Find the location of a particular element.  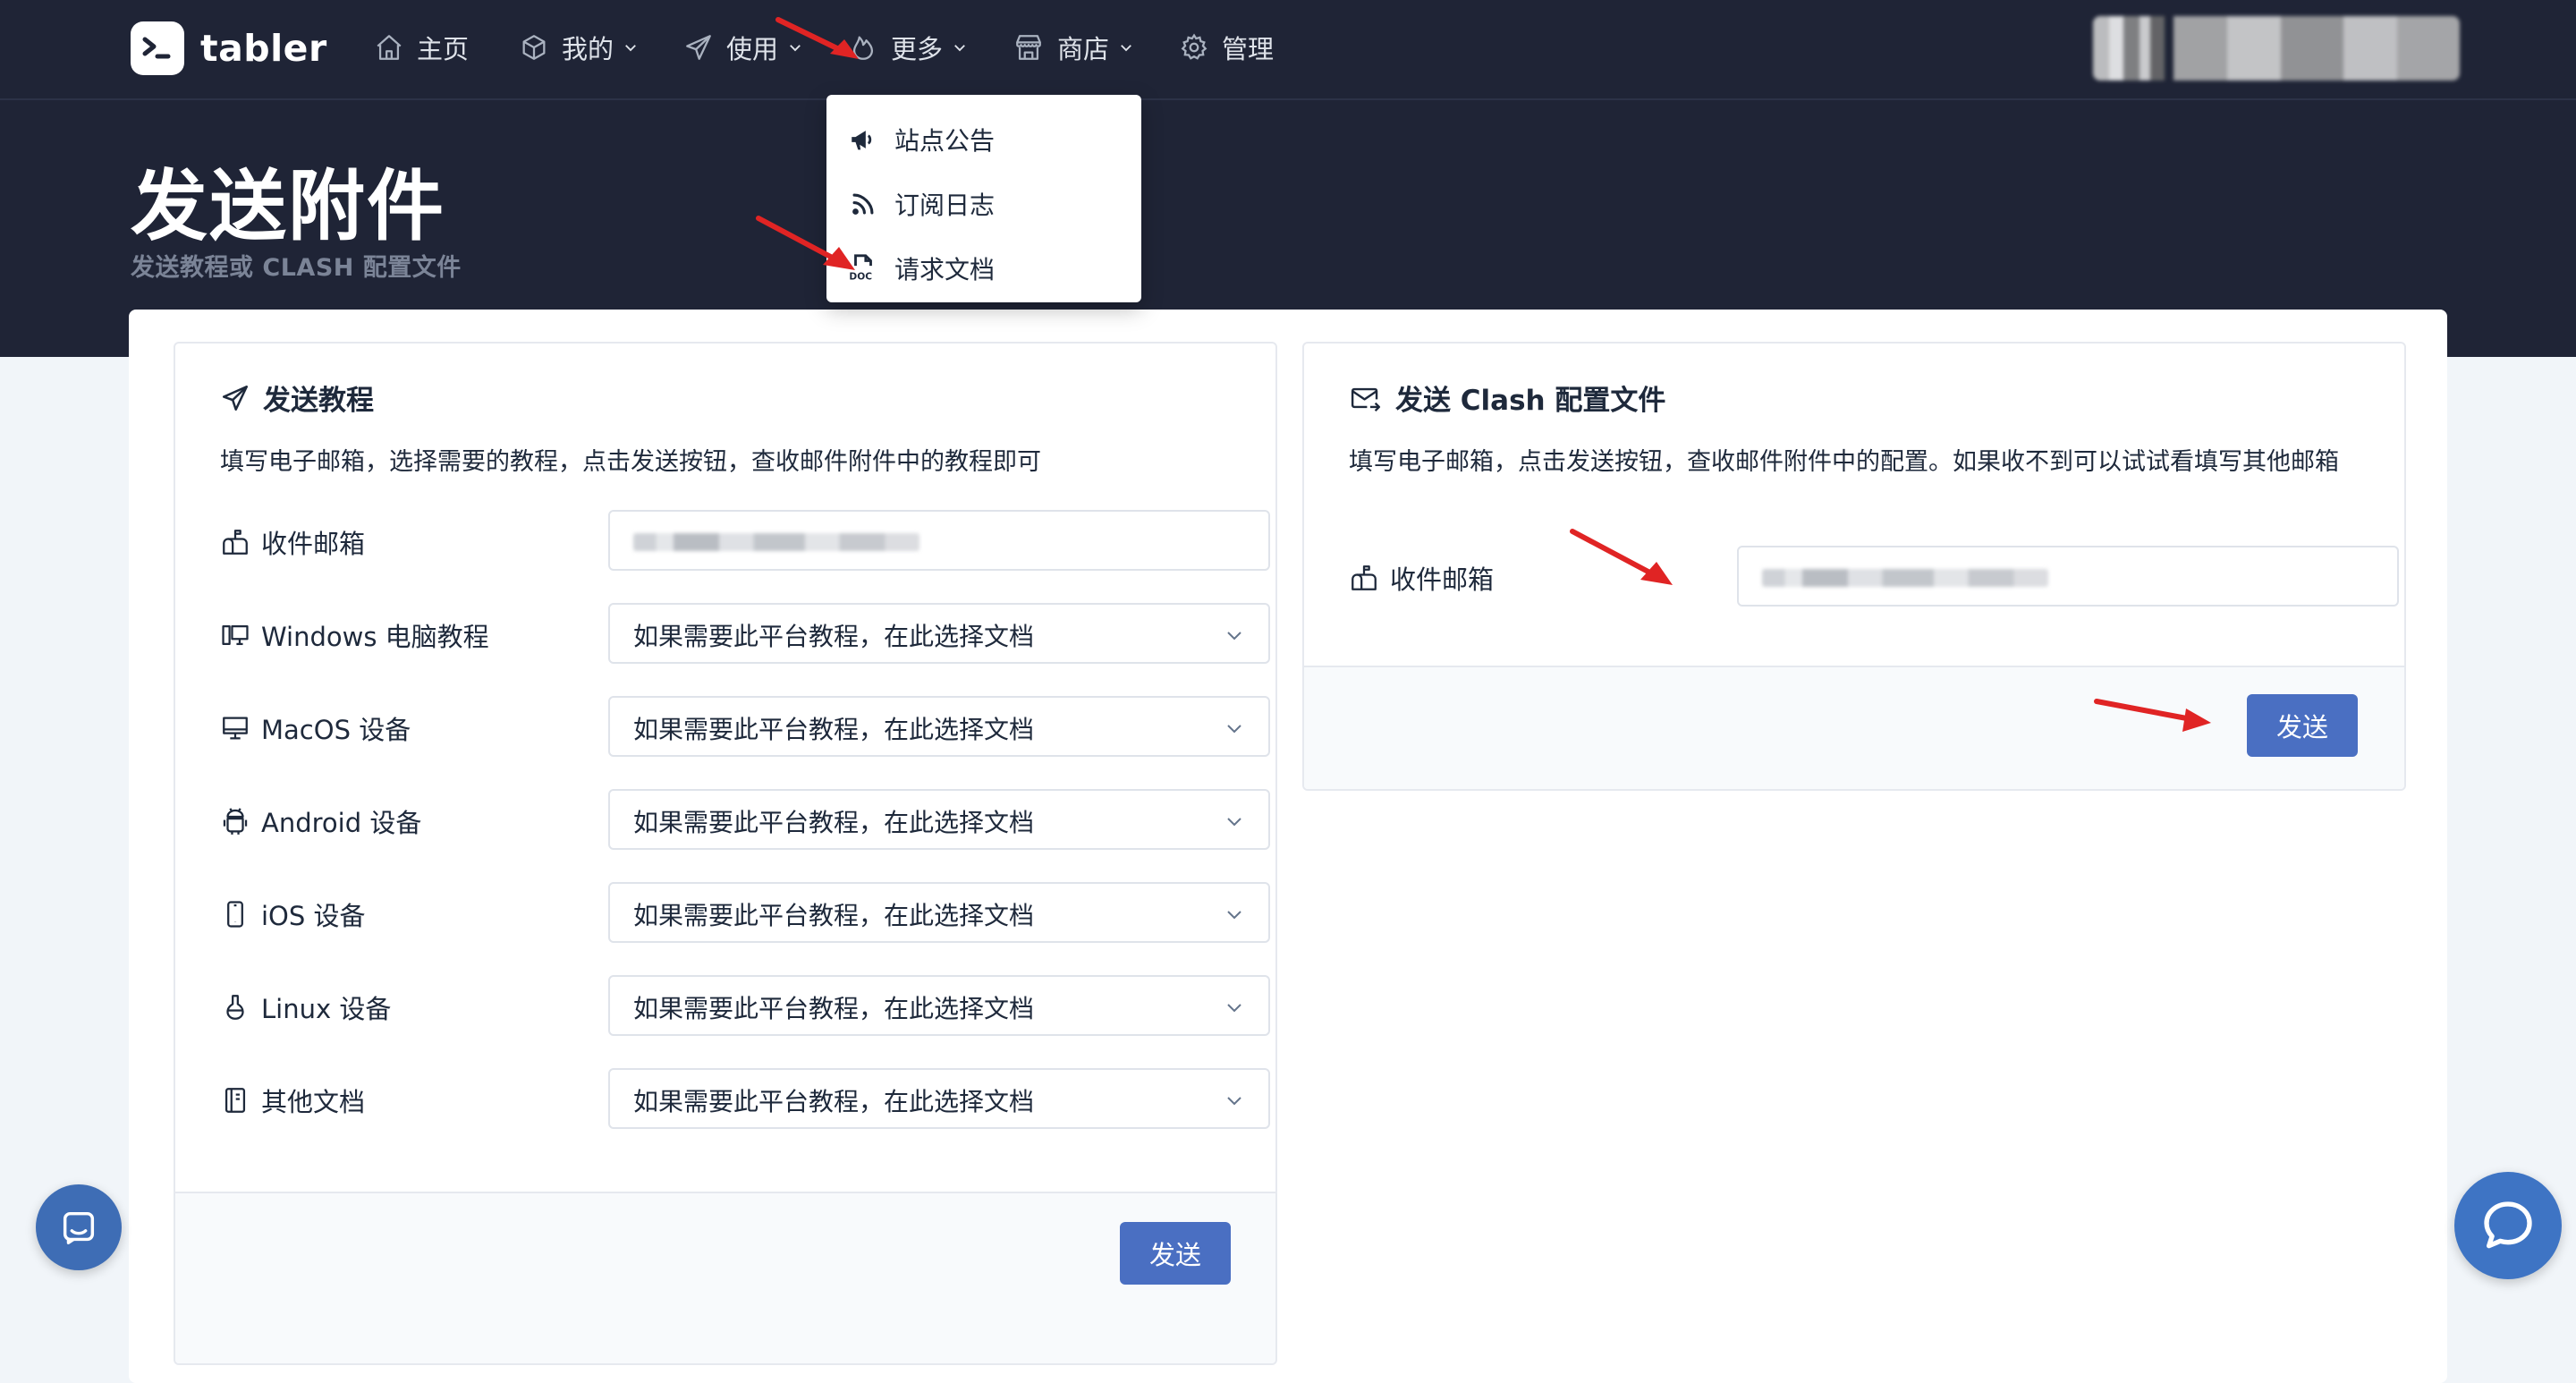

nav-more: 更多 is located at coordinates (908, 47).